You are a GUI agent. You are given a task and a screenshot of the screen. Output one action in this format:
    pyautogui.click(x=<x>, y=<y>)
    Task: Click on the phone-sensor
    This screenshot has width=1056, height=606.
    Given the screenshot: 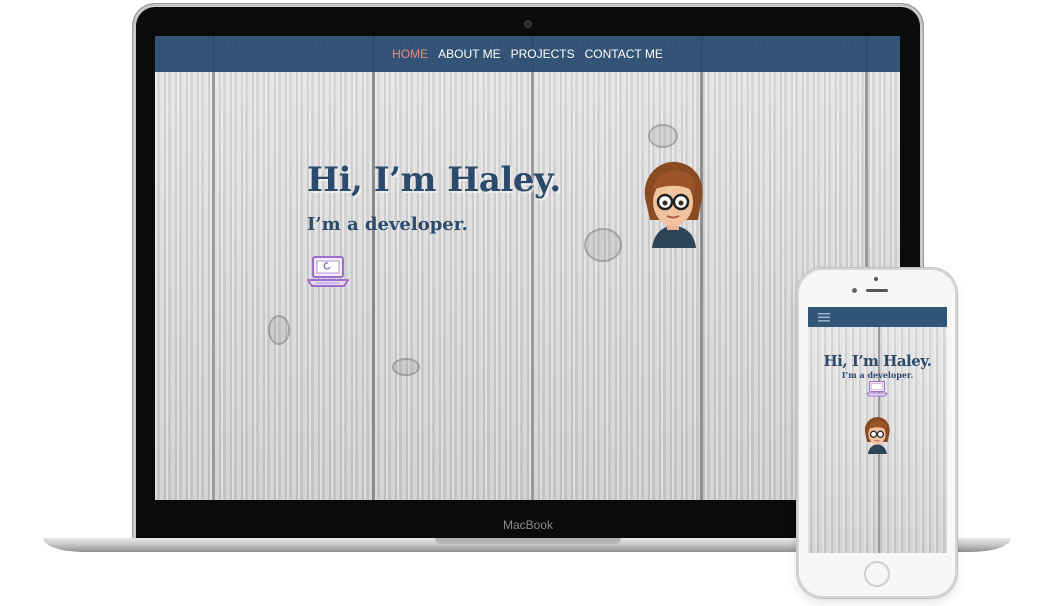 What is the action you would take?
    pyautogui.click(x=876, y=279)
    